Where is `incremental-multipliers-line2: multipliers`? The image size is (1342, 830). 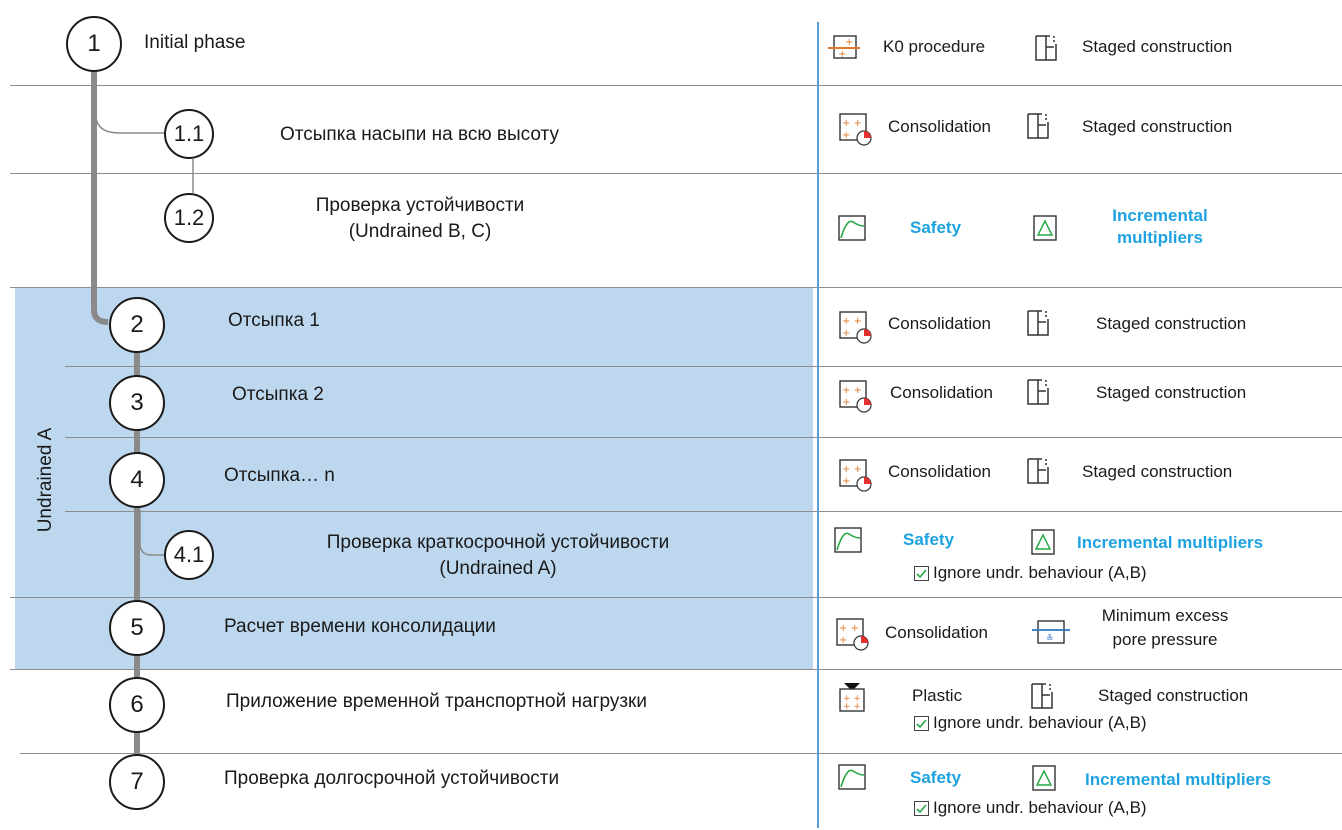
incremental-multipliers-line2: multipliers is located at coordinates (1160, 237).